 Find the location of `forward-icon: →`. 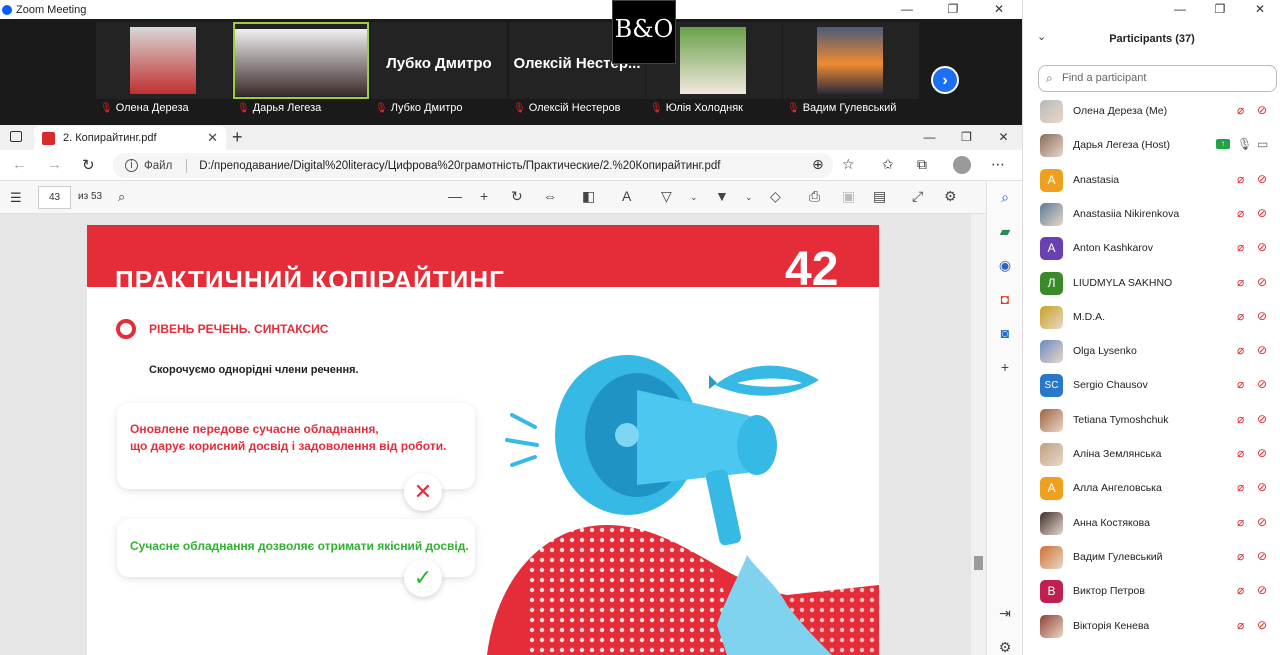

forward-icon: → is located at coordinates (54, 164).